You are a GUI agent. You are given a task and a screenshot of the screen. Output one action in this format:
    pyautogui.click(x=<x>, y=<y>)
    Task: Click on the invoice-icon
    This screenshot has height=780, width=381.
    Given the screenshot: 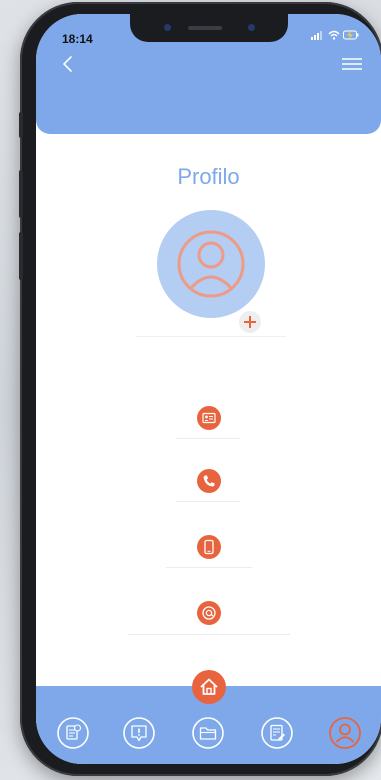 What is the action you would take?
    pyautogui.click(x=73, y=733)
    